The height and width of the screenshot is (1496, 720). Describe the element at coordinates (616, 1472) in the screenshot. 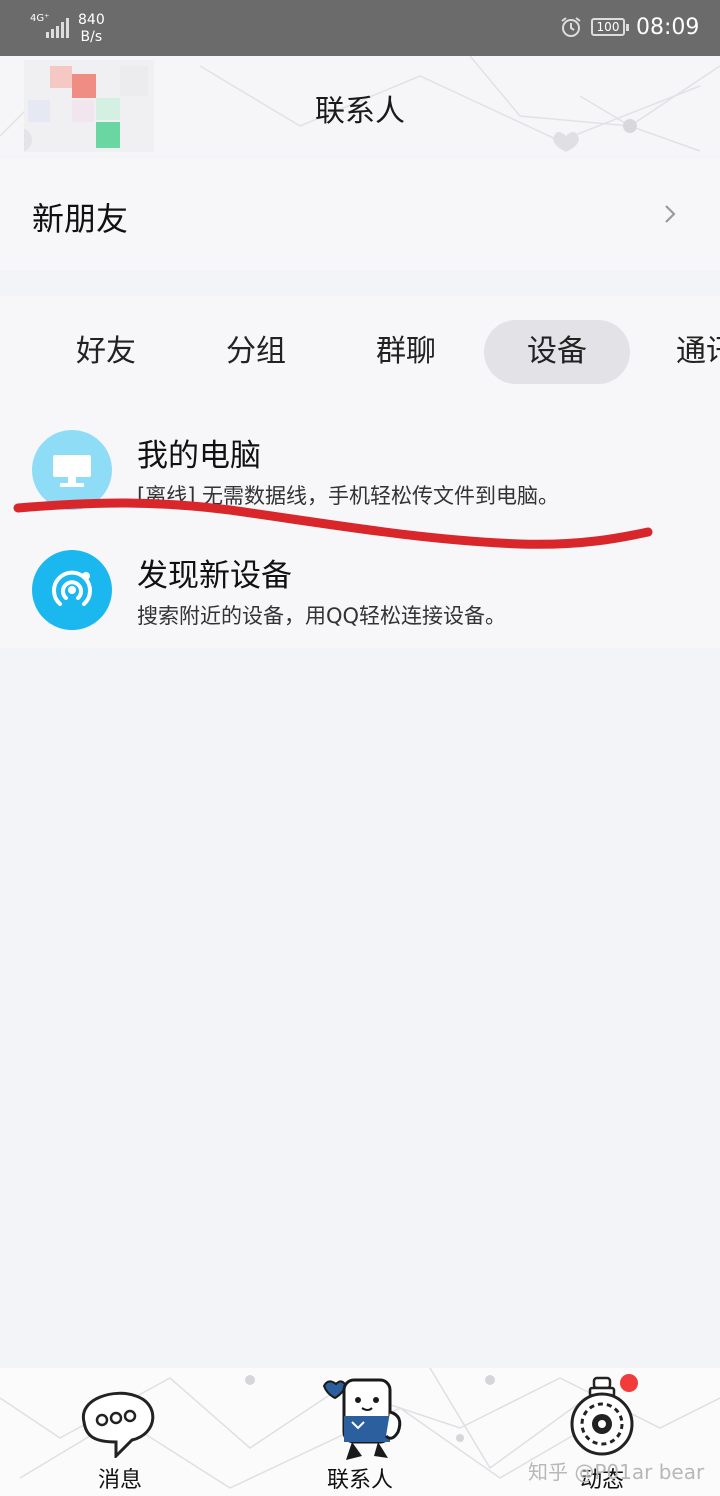

I see `watermark: 知乎 @P01ar bear` at that location.